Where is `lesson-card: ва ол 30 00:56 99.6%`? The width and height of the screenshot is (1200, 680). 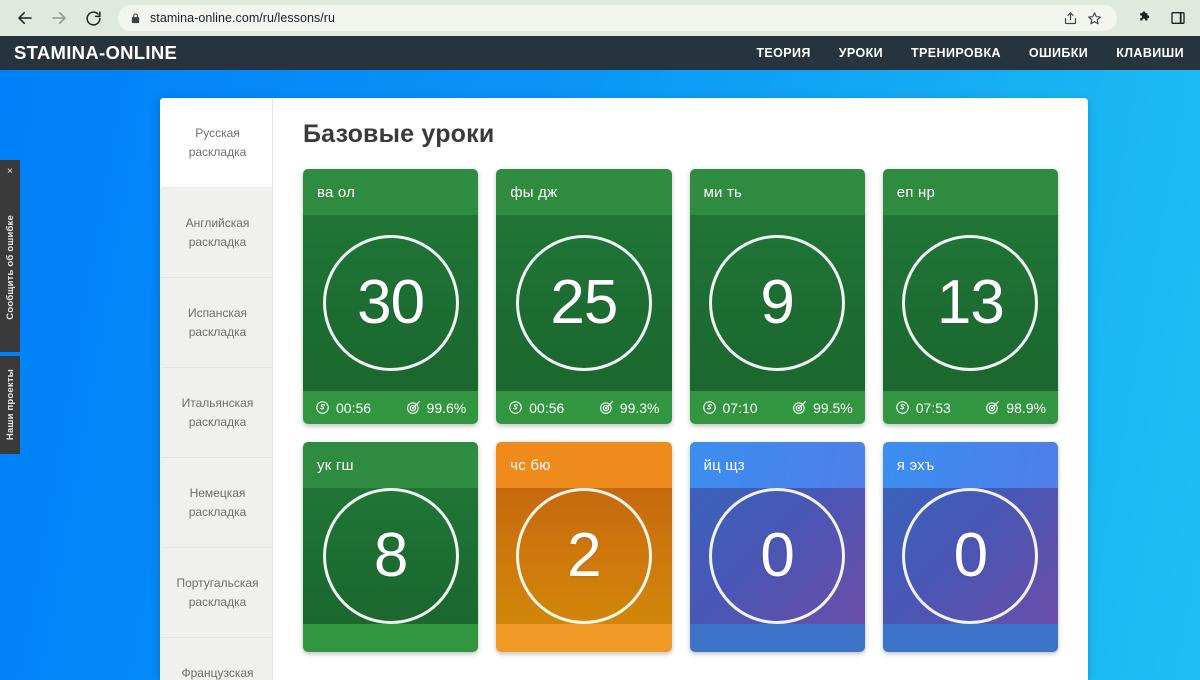
lesson-card: ва ол 30 00:56 99.6% is located at coordinates (391, 296).